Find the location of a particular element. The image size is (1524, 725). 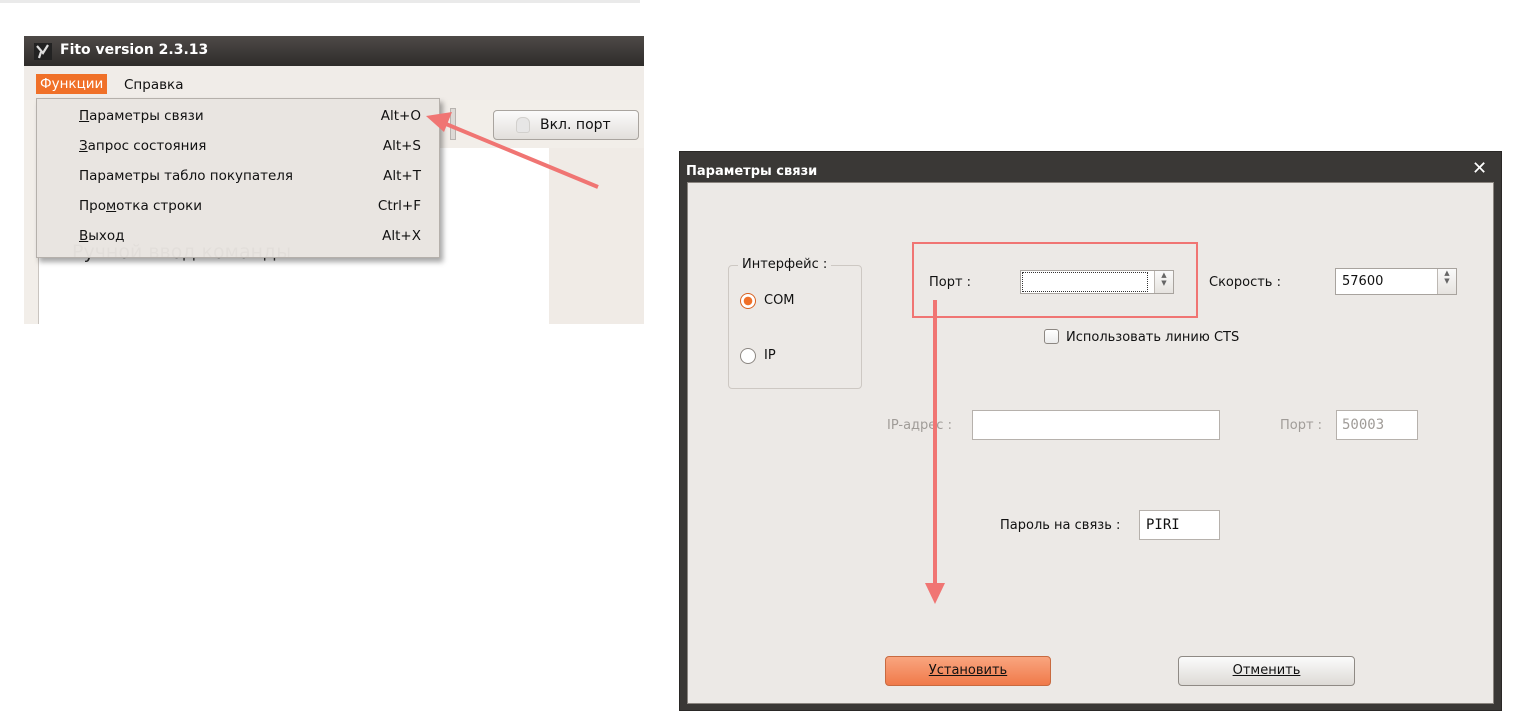

arrow-head-menu is located at coordinates (439, 122).